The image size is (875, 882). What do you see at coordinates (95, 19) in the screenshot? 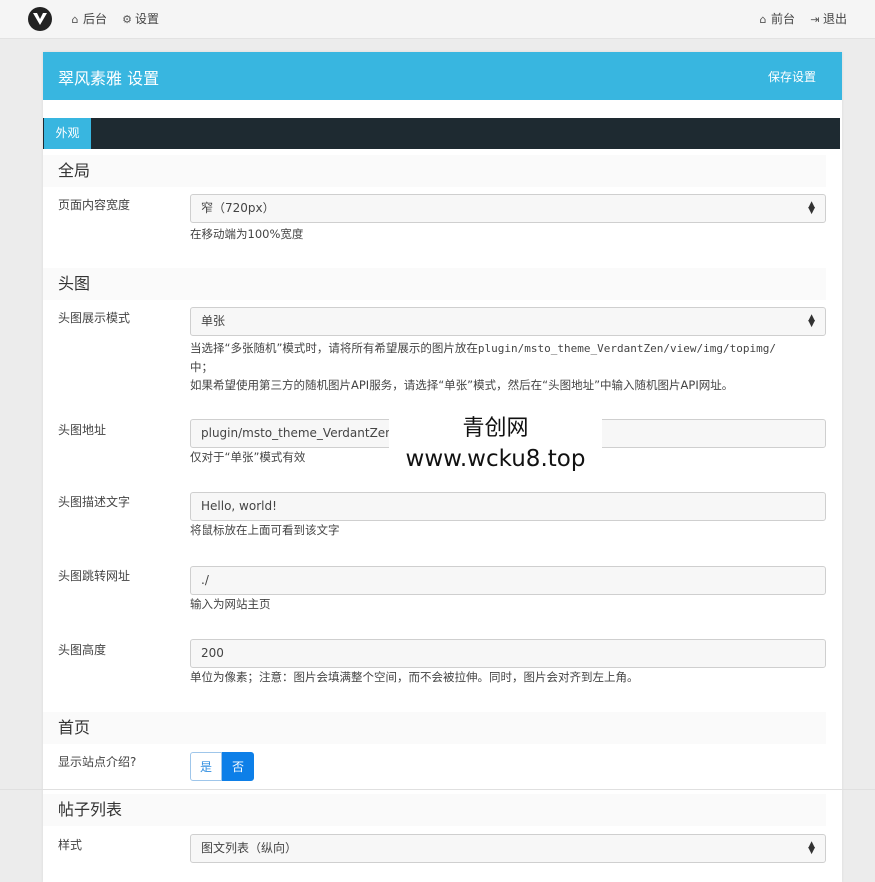
I see `nav-backend-label: 后台` at bounding box center [95, 19].